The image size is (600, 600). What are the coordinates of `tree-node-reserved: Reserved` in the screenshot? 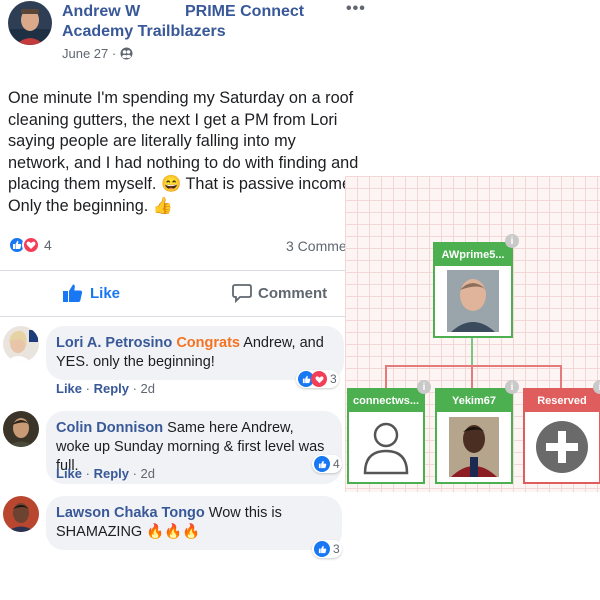 It's located at (561, 436).